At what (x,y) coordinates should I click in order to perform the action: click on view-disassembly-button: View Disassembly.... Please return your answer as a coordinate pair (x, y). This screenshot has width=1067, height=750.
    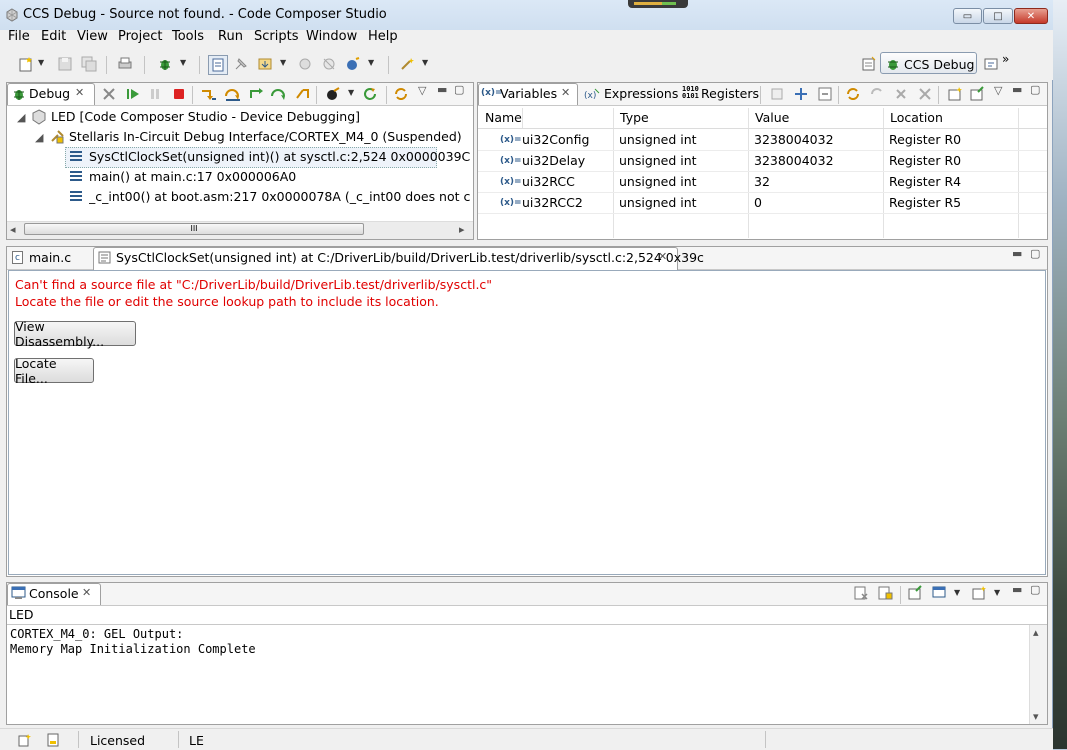
    Looking at the image, I should click on (75, 334).